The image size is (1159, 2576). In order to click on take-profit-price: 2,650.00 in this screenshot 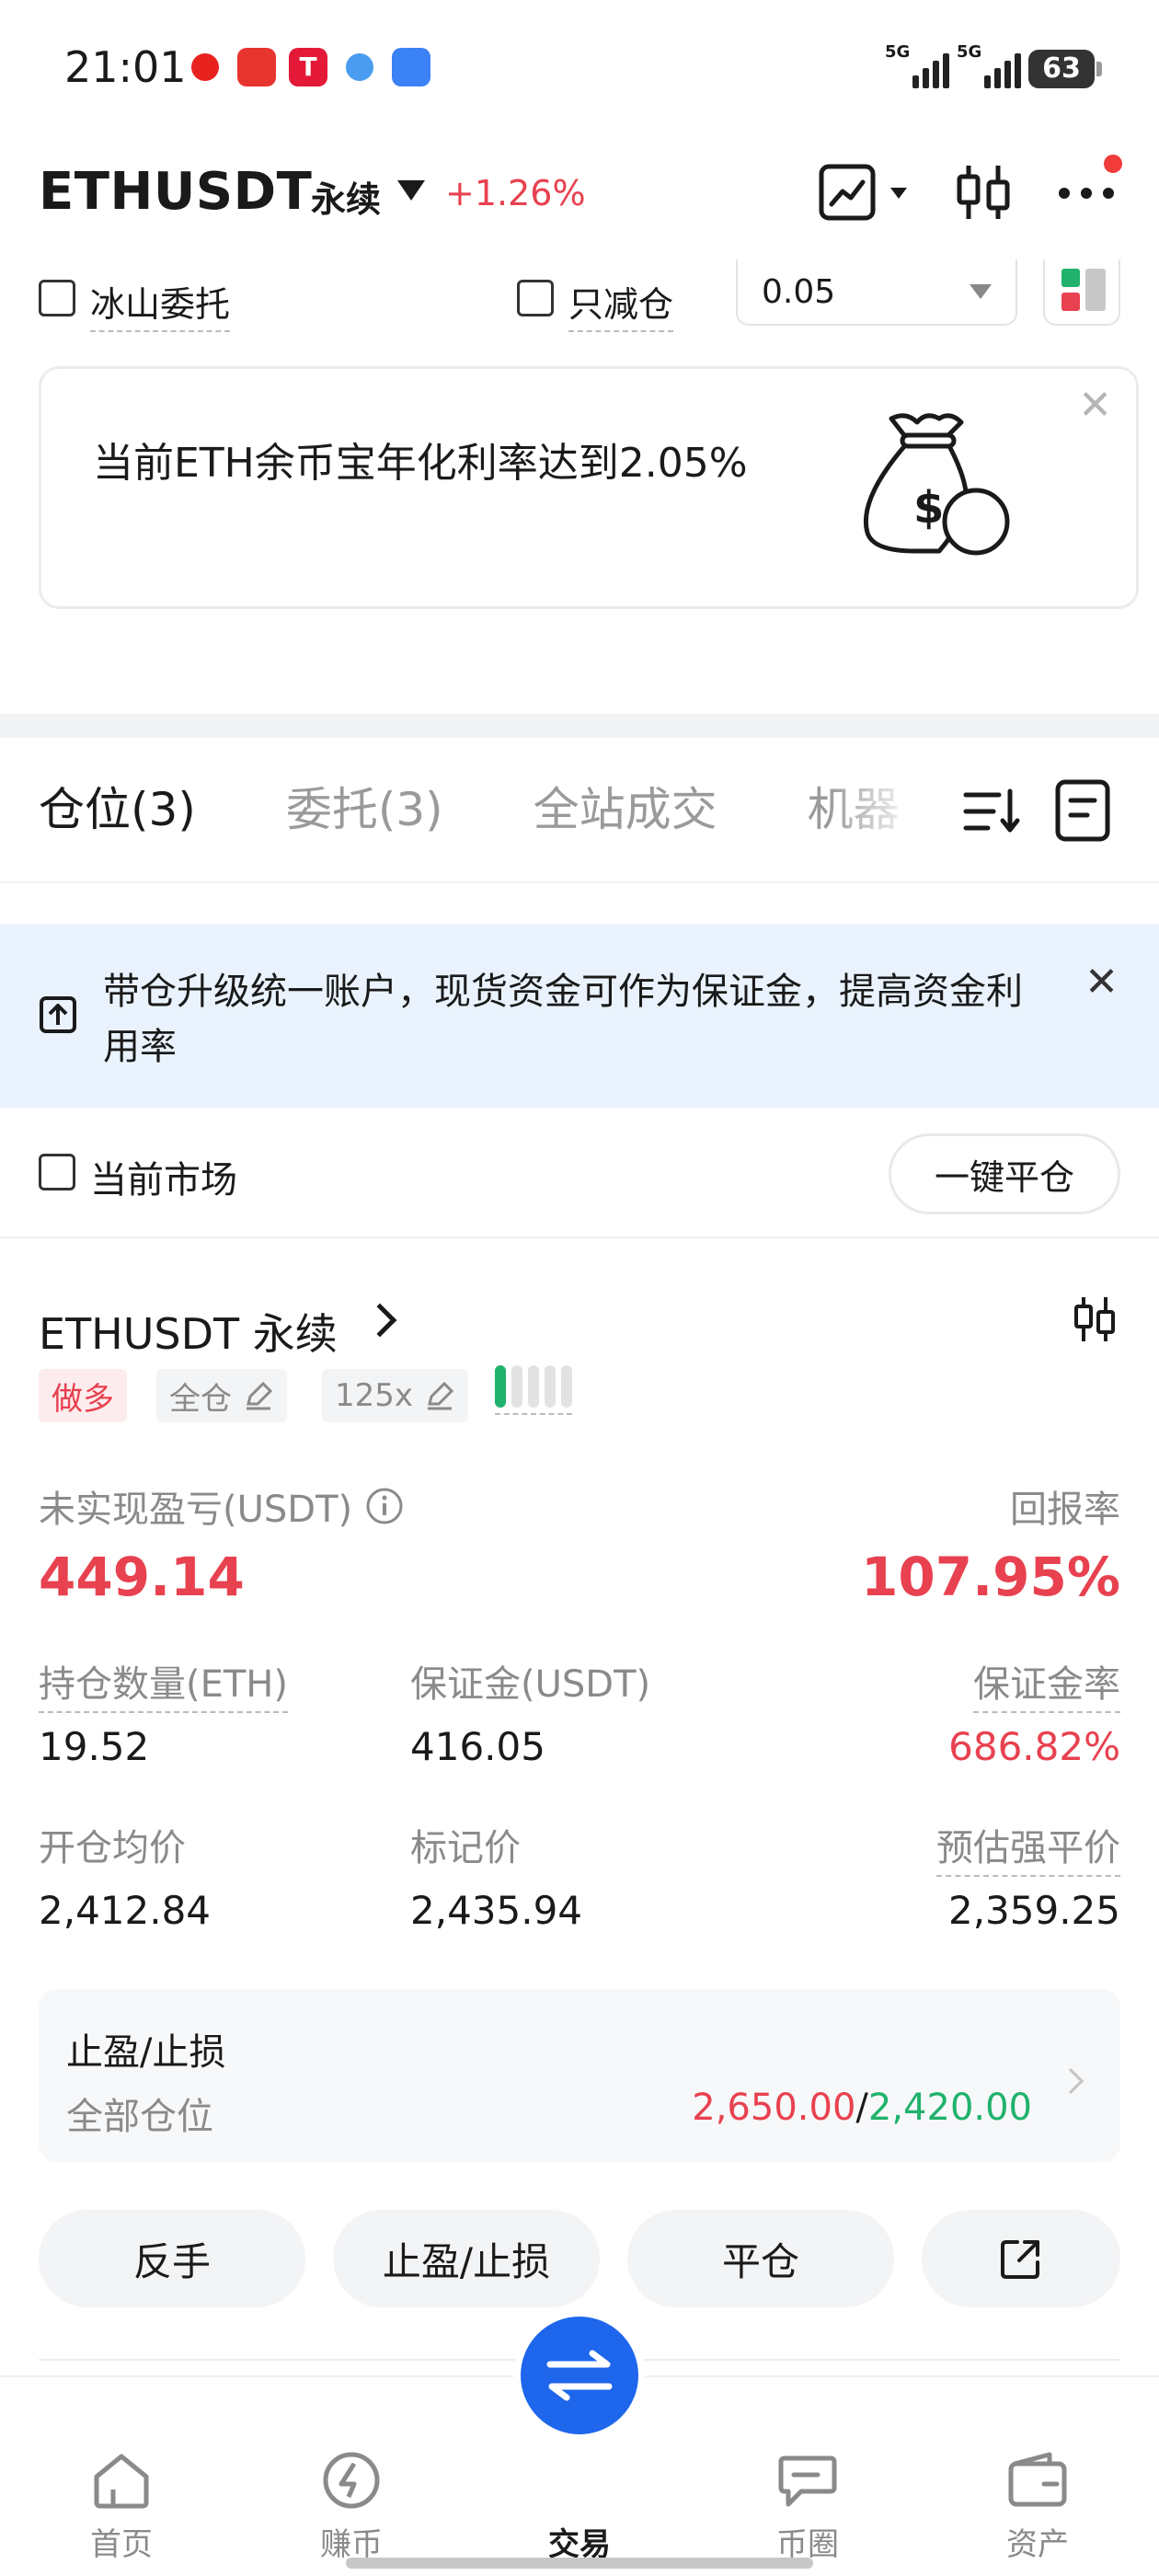, I will do `click(774, 2108)`.